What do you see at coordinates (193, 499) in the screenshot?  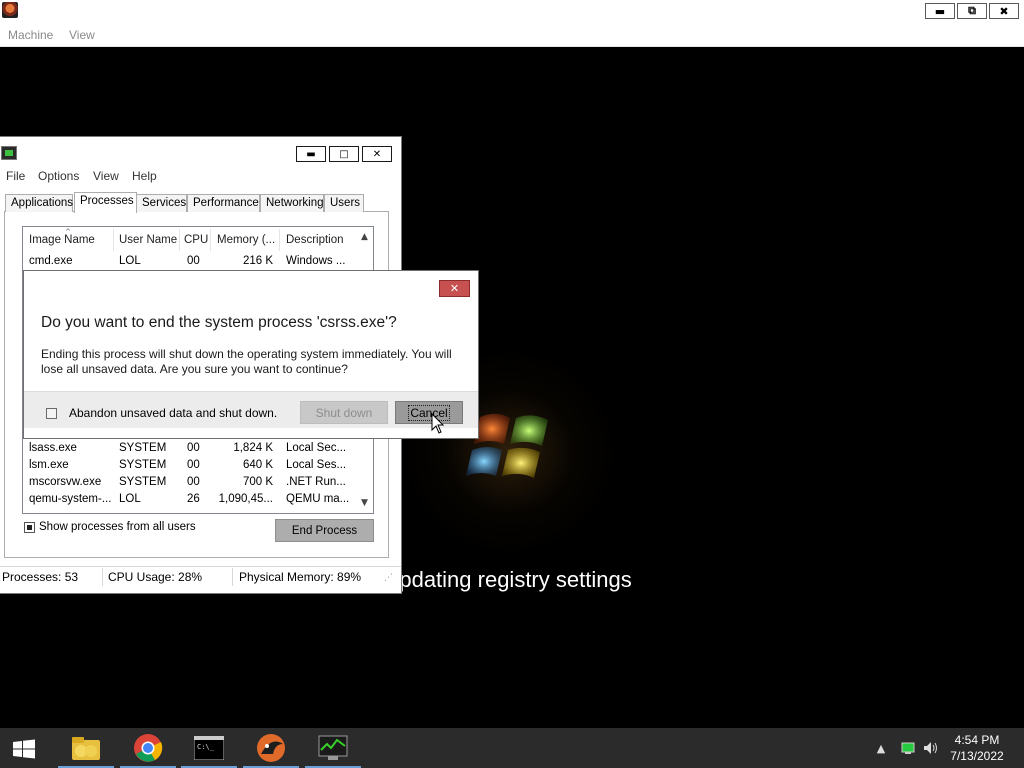 I see `process-cpu: 26` at bounding box center [193, 499].